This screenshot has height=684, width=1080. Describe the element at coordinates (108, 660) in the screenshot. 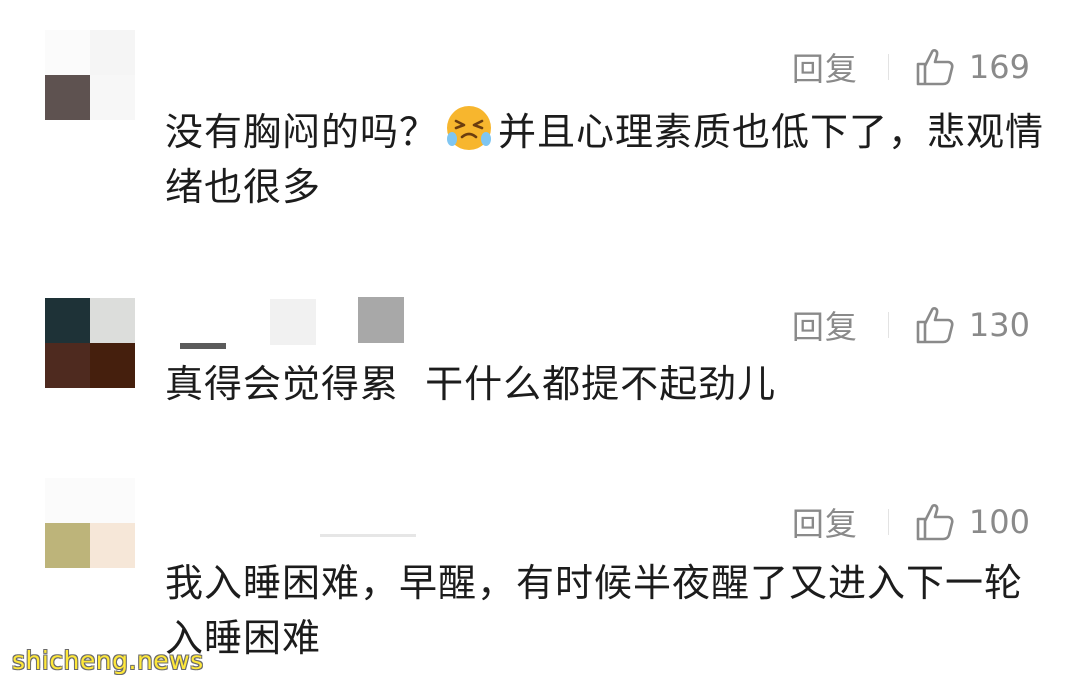

I see `watermark: shicheng.news` at that location.